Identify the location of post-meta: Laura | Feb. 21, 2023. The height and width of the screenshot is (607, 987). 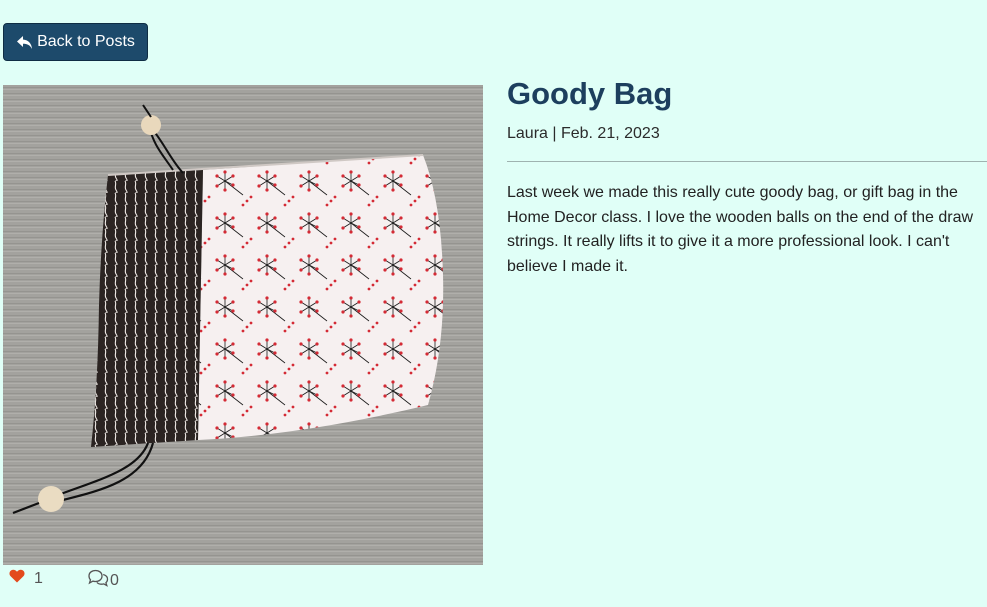
(583, 133).